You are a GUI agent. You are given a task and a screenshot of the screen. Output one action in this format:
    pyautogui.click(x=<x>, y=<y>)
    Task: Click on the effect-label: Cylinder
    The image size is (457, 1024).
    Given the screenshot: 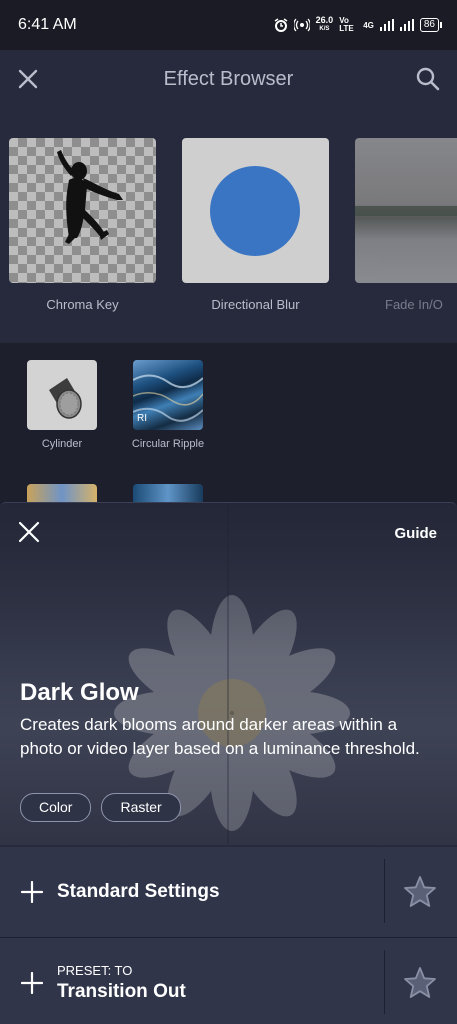 What is the action you would take?
    pyautogui.click(x=62, y=444)
    